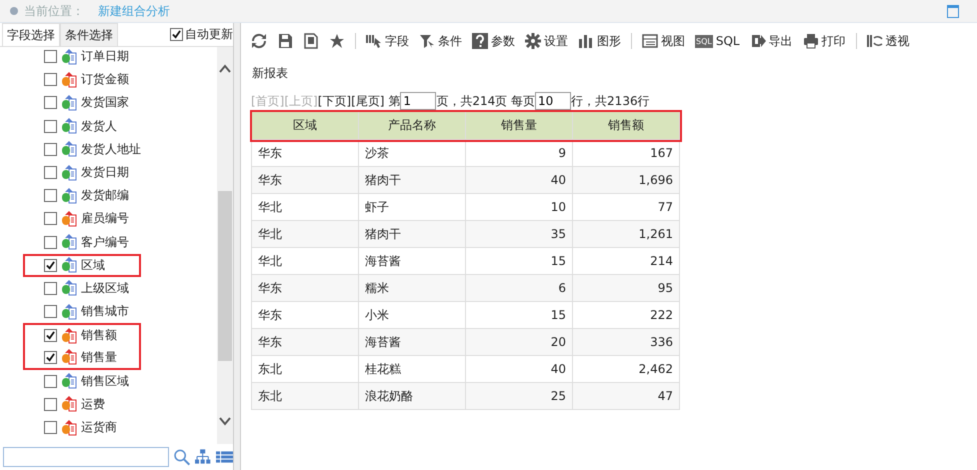 The width and height of the screenshot is (977, 470). I want to click on field-label: 发货邮编, so click(105, 195).